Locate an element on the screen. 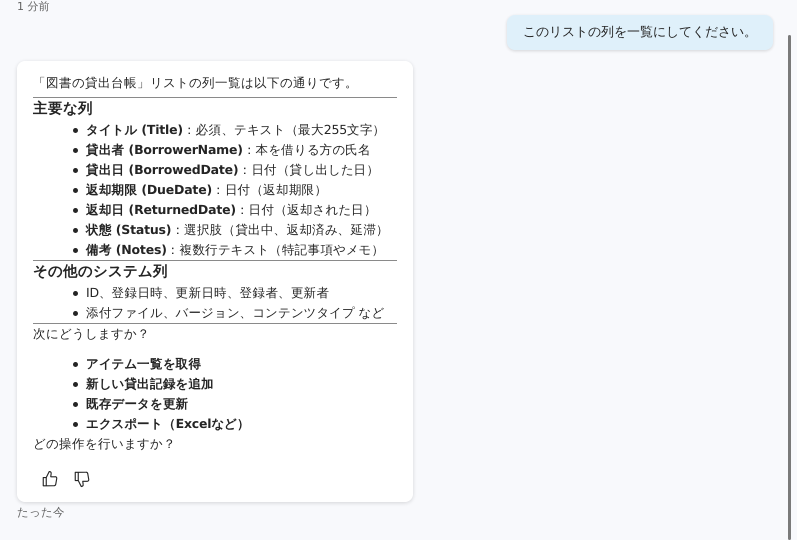 The image size is (797, 540). list-item: 備考 (Notes)：複数行テキスト（特記事項やメモ） is located at coordinates (235, 250).